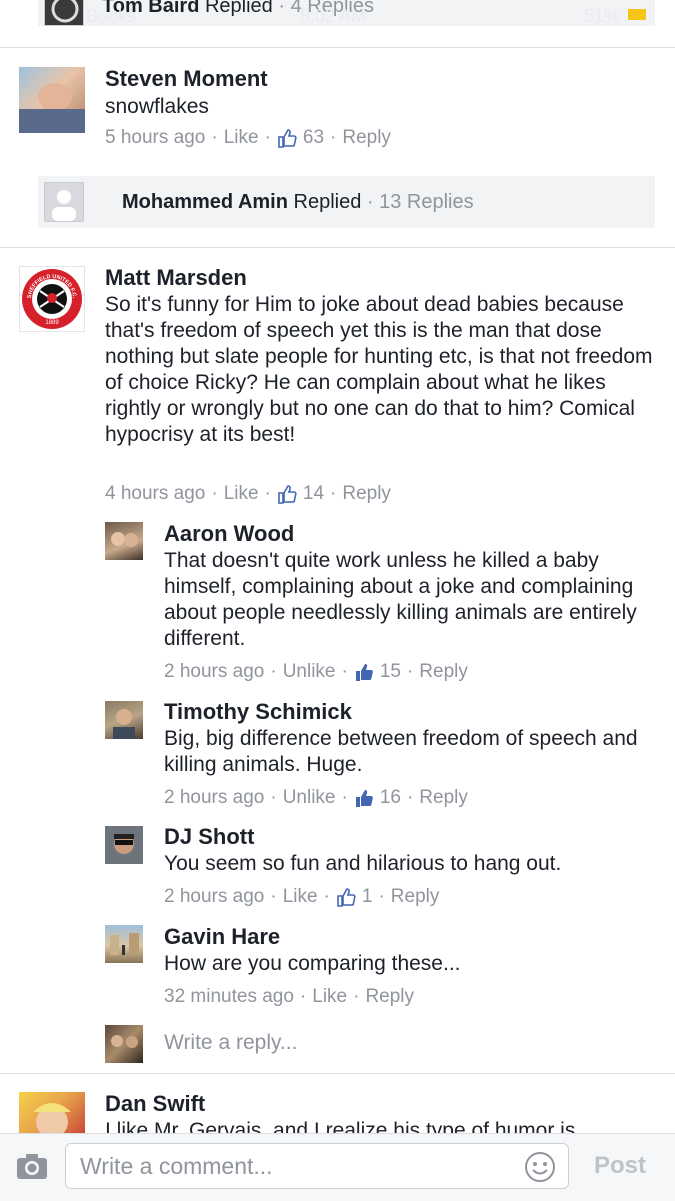  Describe the element at coordinates (327, 201) in the screenshot. I see `replied-label: Replied` at that location.